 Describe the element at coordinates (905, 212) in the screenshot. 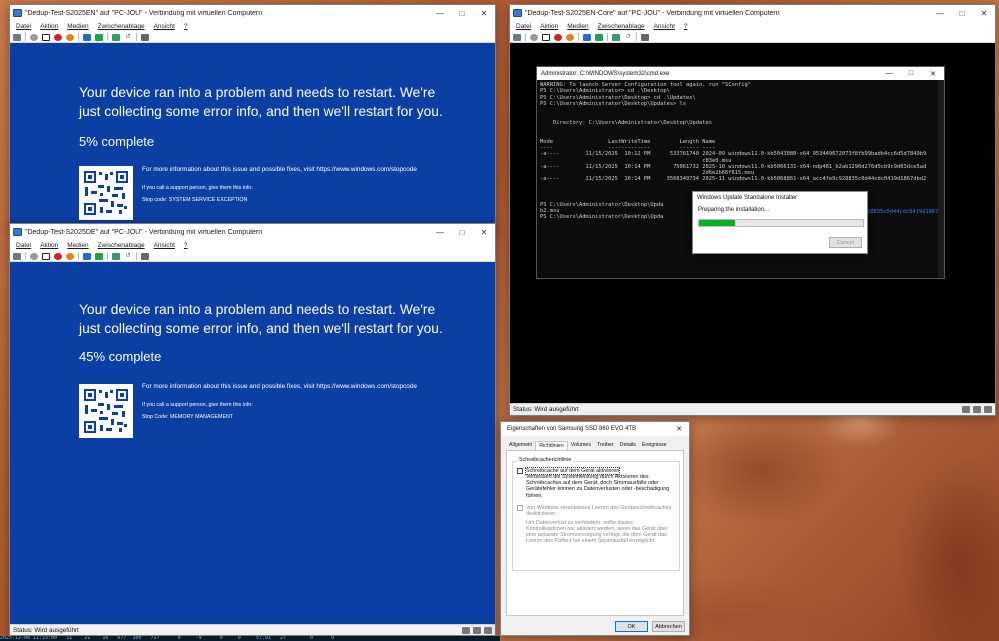

I see `cmd-overflow-text: 28835c0d44cdc0419d1867dbd2b62` at that location.